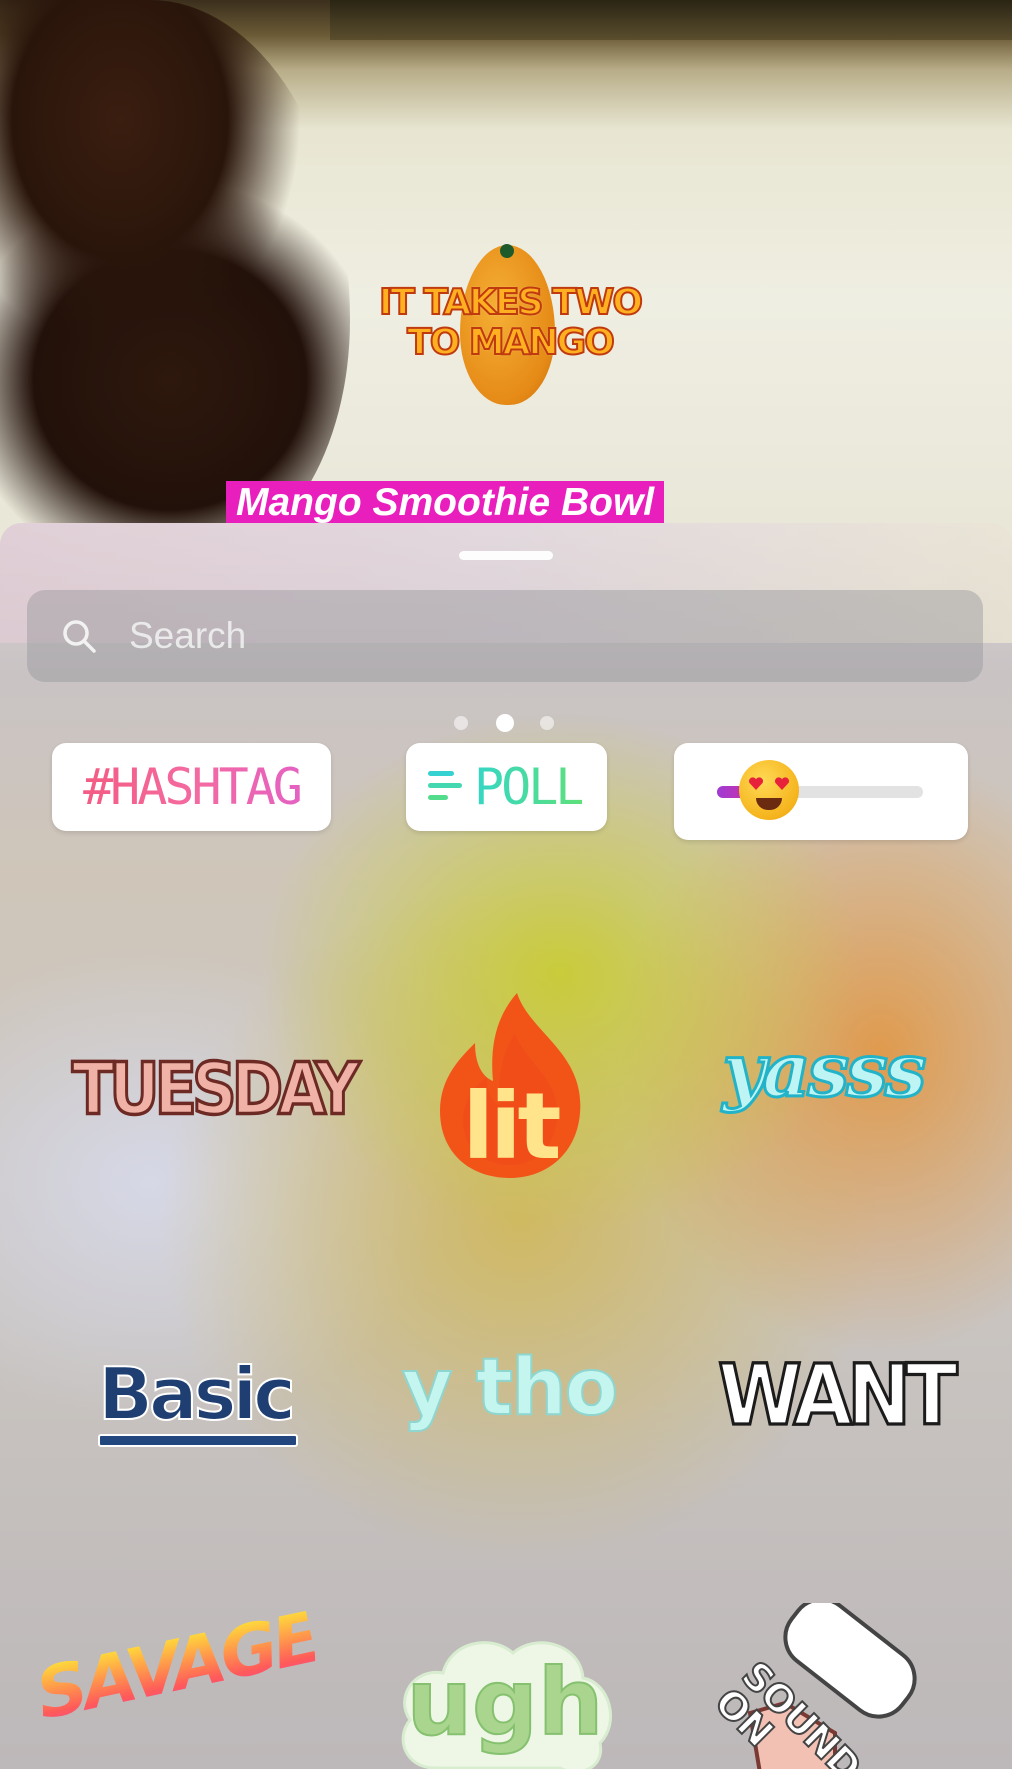  What do you see at coordinates (529, 636) in the screenshot?
I see `search-input` at bounding box center [529, 636].